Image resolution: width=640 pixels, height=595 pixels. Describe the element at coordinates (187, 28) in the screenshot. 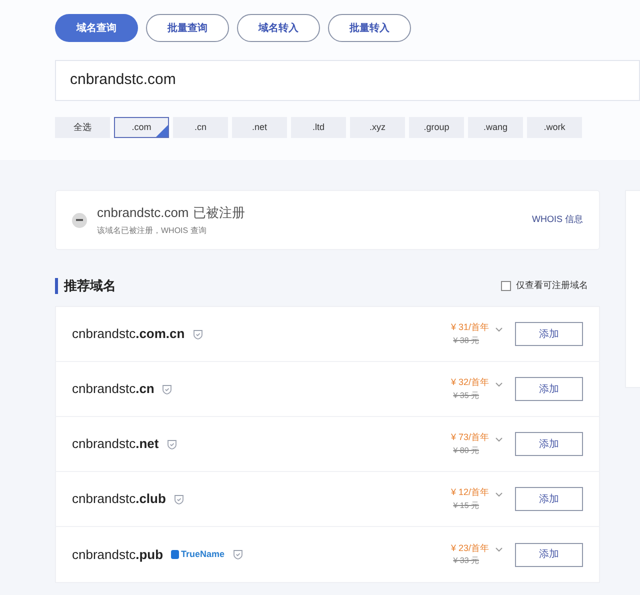

I see `tab: 批量查询` at that location.